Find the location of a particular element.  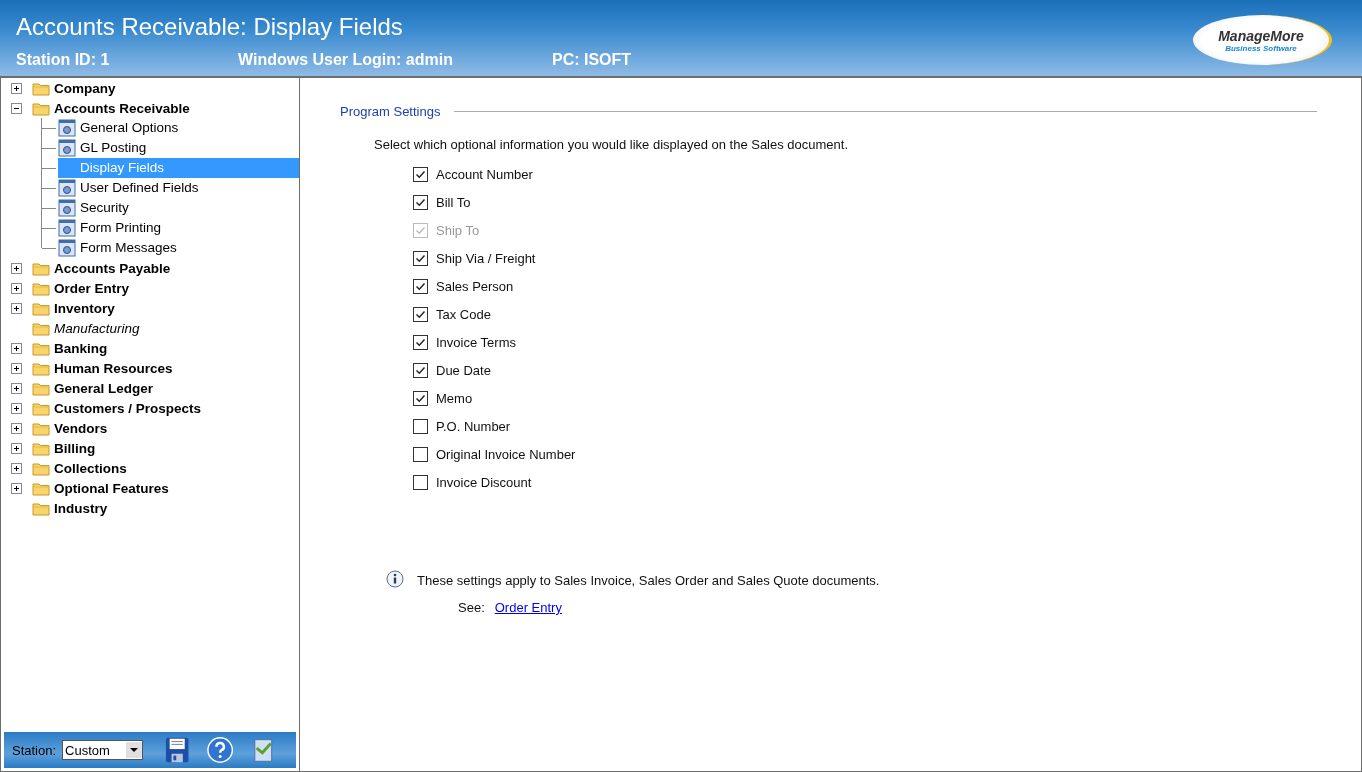

checkbox-label: Account Number is located at coordinates (484, 174).